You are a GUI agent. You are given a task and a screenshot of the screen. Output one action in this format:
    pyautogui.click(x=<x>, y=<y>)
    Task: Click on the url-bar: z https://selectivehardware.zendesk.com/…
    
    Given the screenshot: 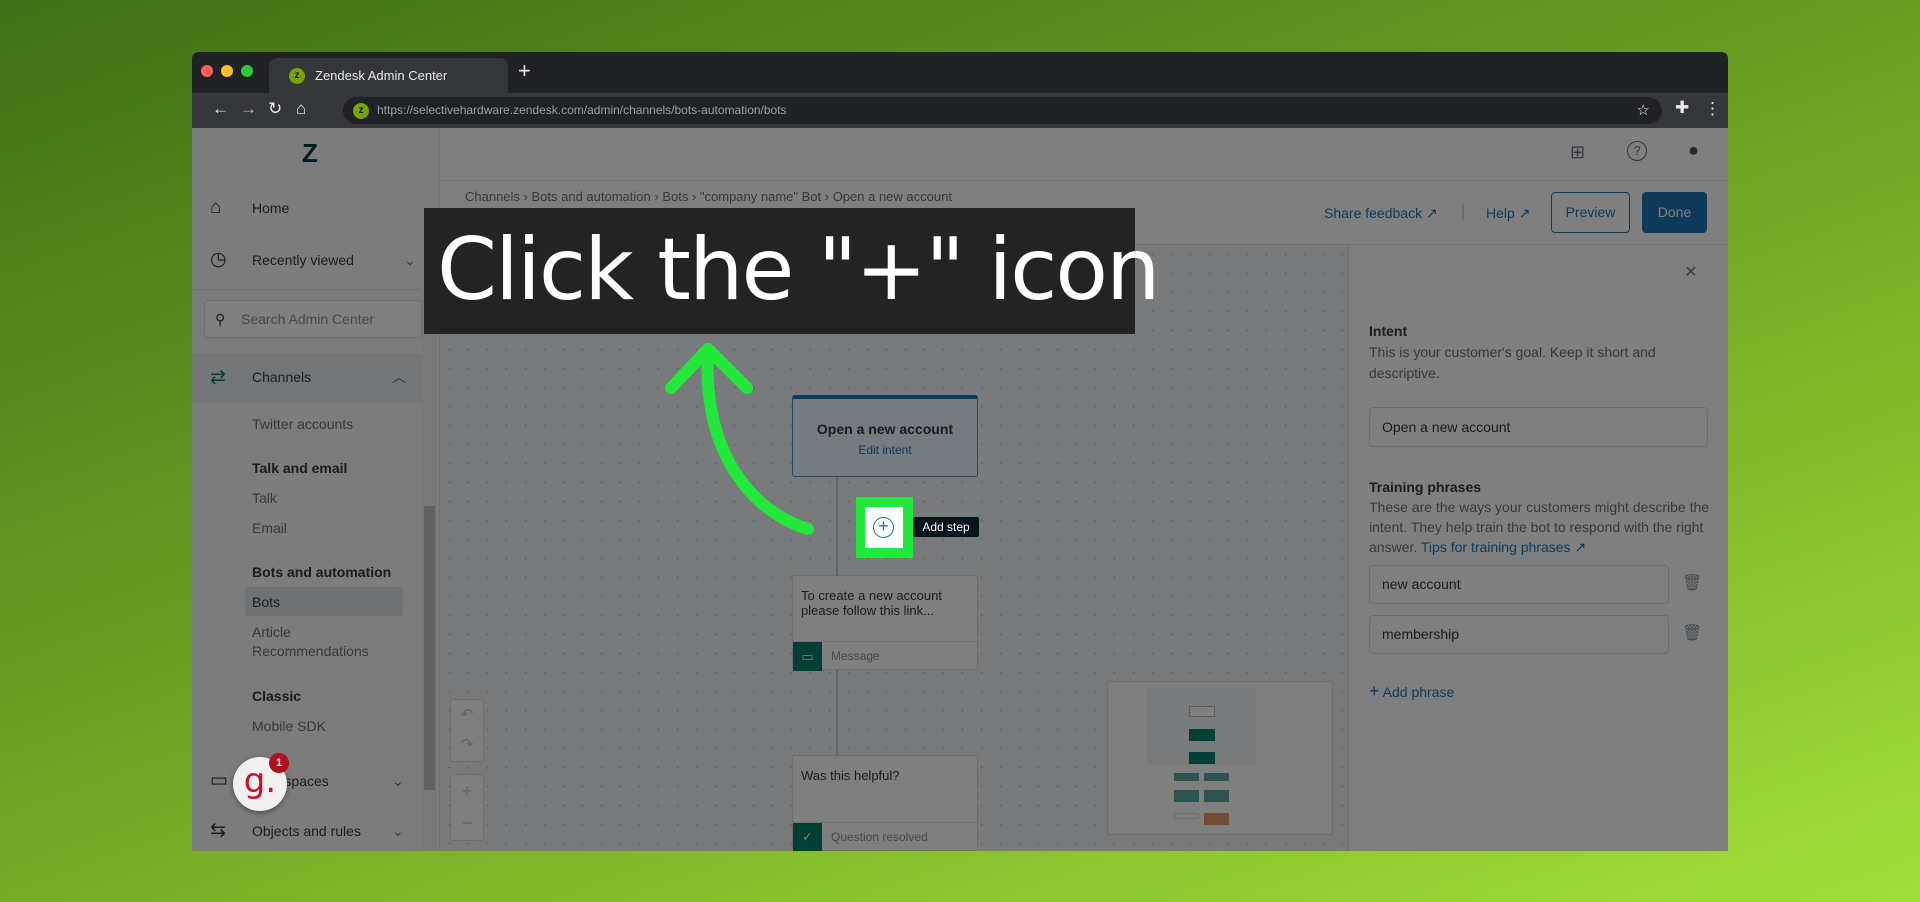 What is the action you would take?
    pyautogui.click(x=1002, y=110)
    